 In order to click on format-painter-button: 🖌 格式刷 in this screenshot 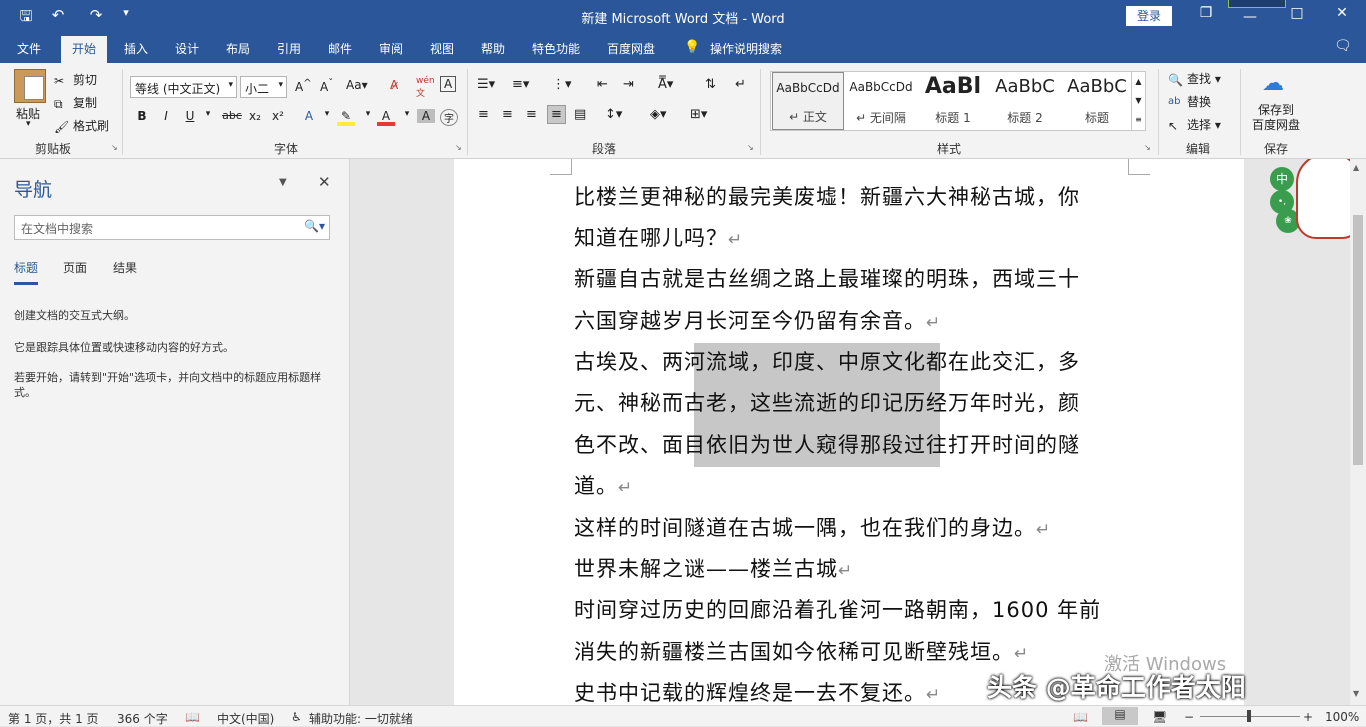, I will do `click(81, 125)`.